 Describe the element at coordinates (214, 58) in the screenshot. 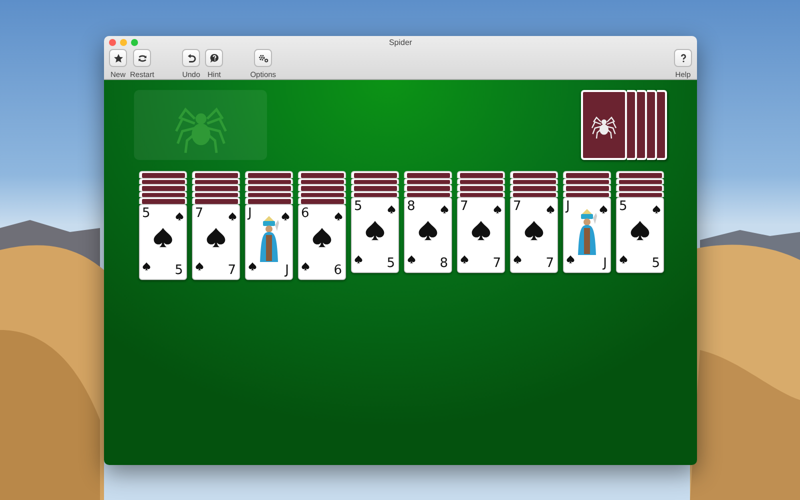

I see `question-bubble-icon` at that location.